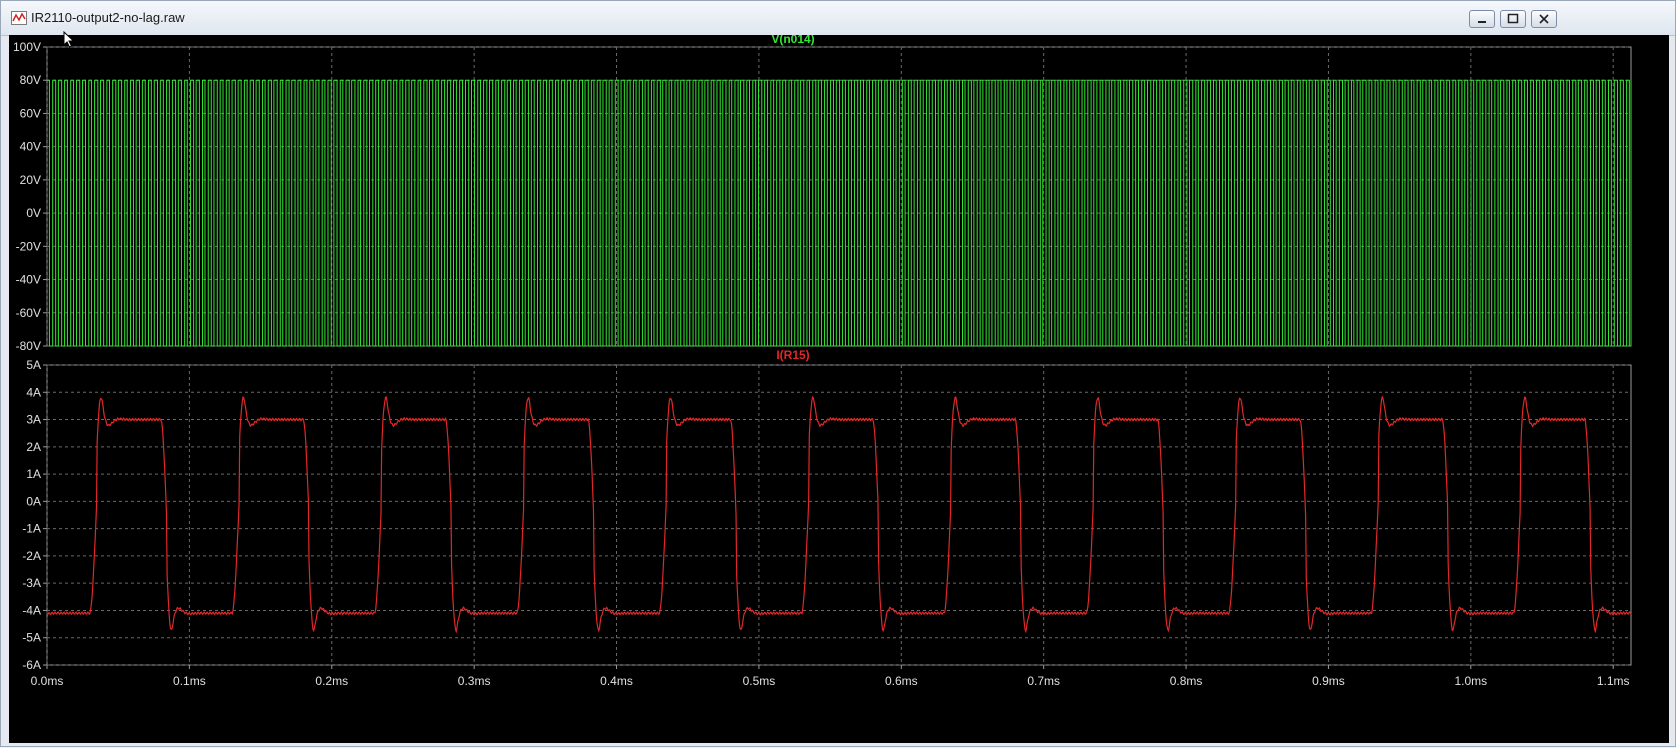 This screenshot has height=748, width=1676. What do you see at coordinates (30, 113) in the screenshot?
I see `voltage-y-tick-label: 60V` at bounding box center [30, 113].